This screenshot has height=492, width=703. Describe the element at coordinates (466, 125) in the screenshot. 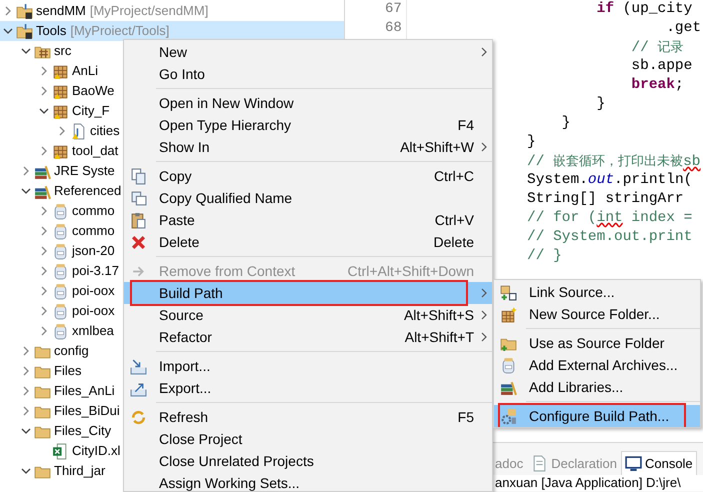

I see `shortcut-text: F4` at that location.